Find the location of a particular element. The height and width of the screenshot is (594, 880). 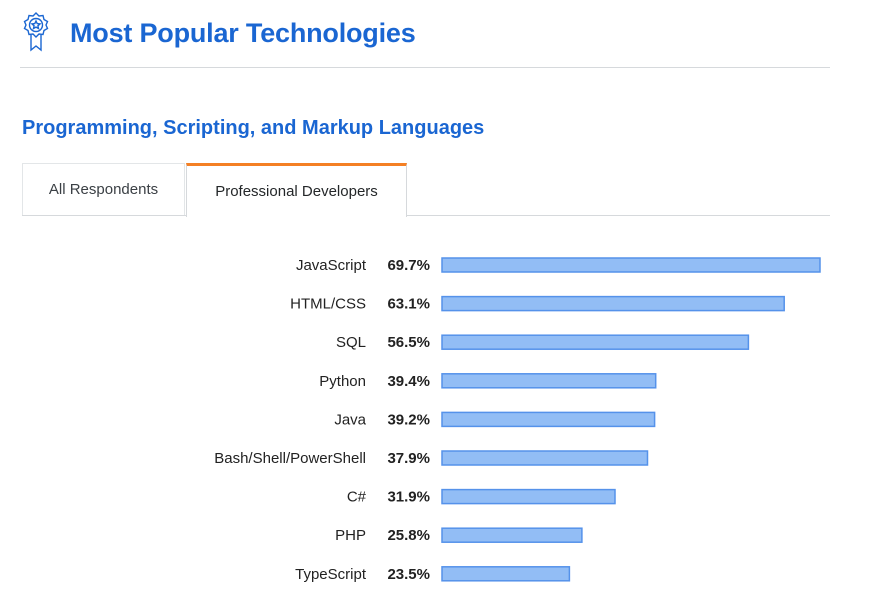

bar-javascript is located at coordinates (631, 265).